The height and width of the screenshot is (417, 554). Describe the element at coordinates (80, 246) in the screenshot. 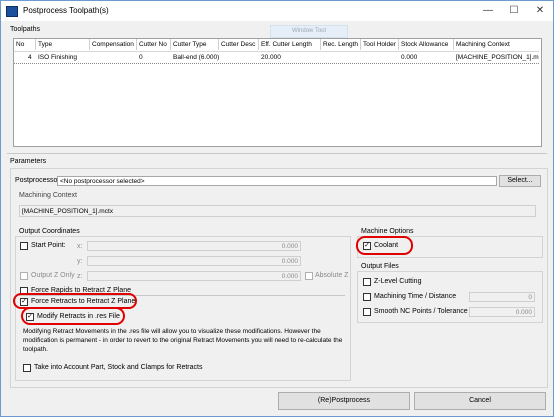

I see `x-label: x:` at that location.